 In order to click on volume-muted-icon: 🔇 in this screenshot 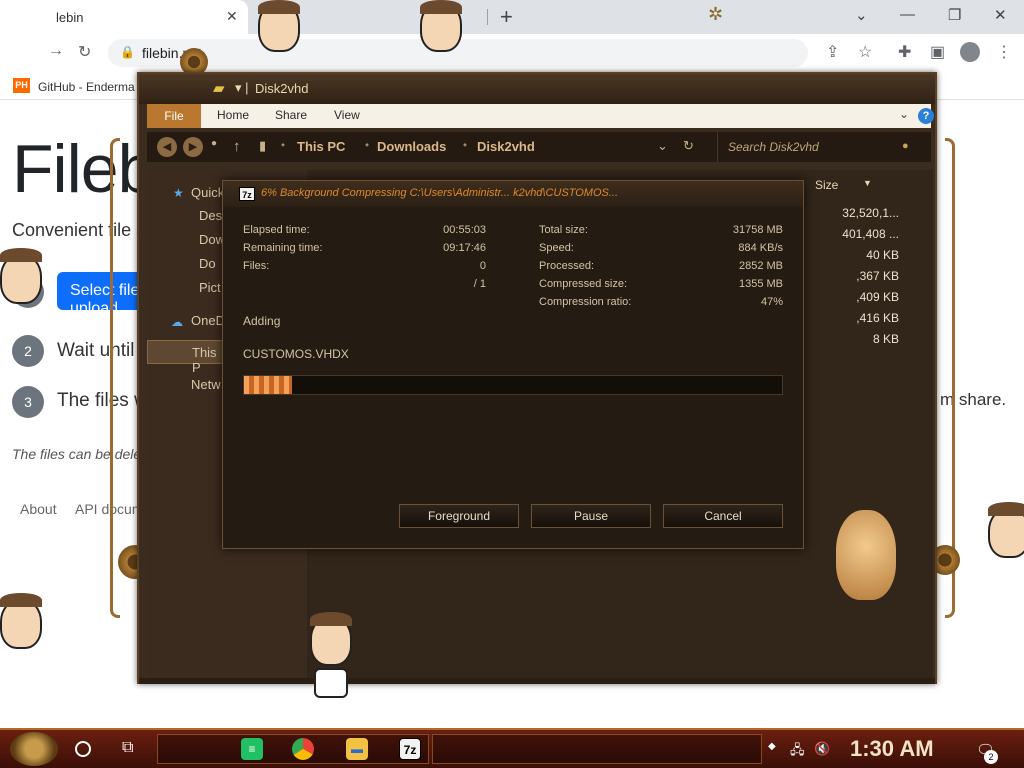, I will do `click(822, 749)`.